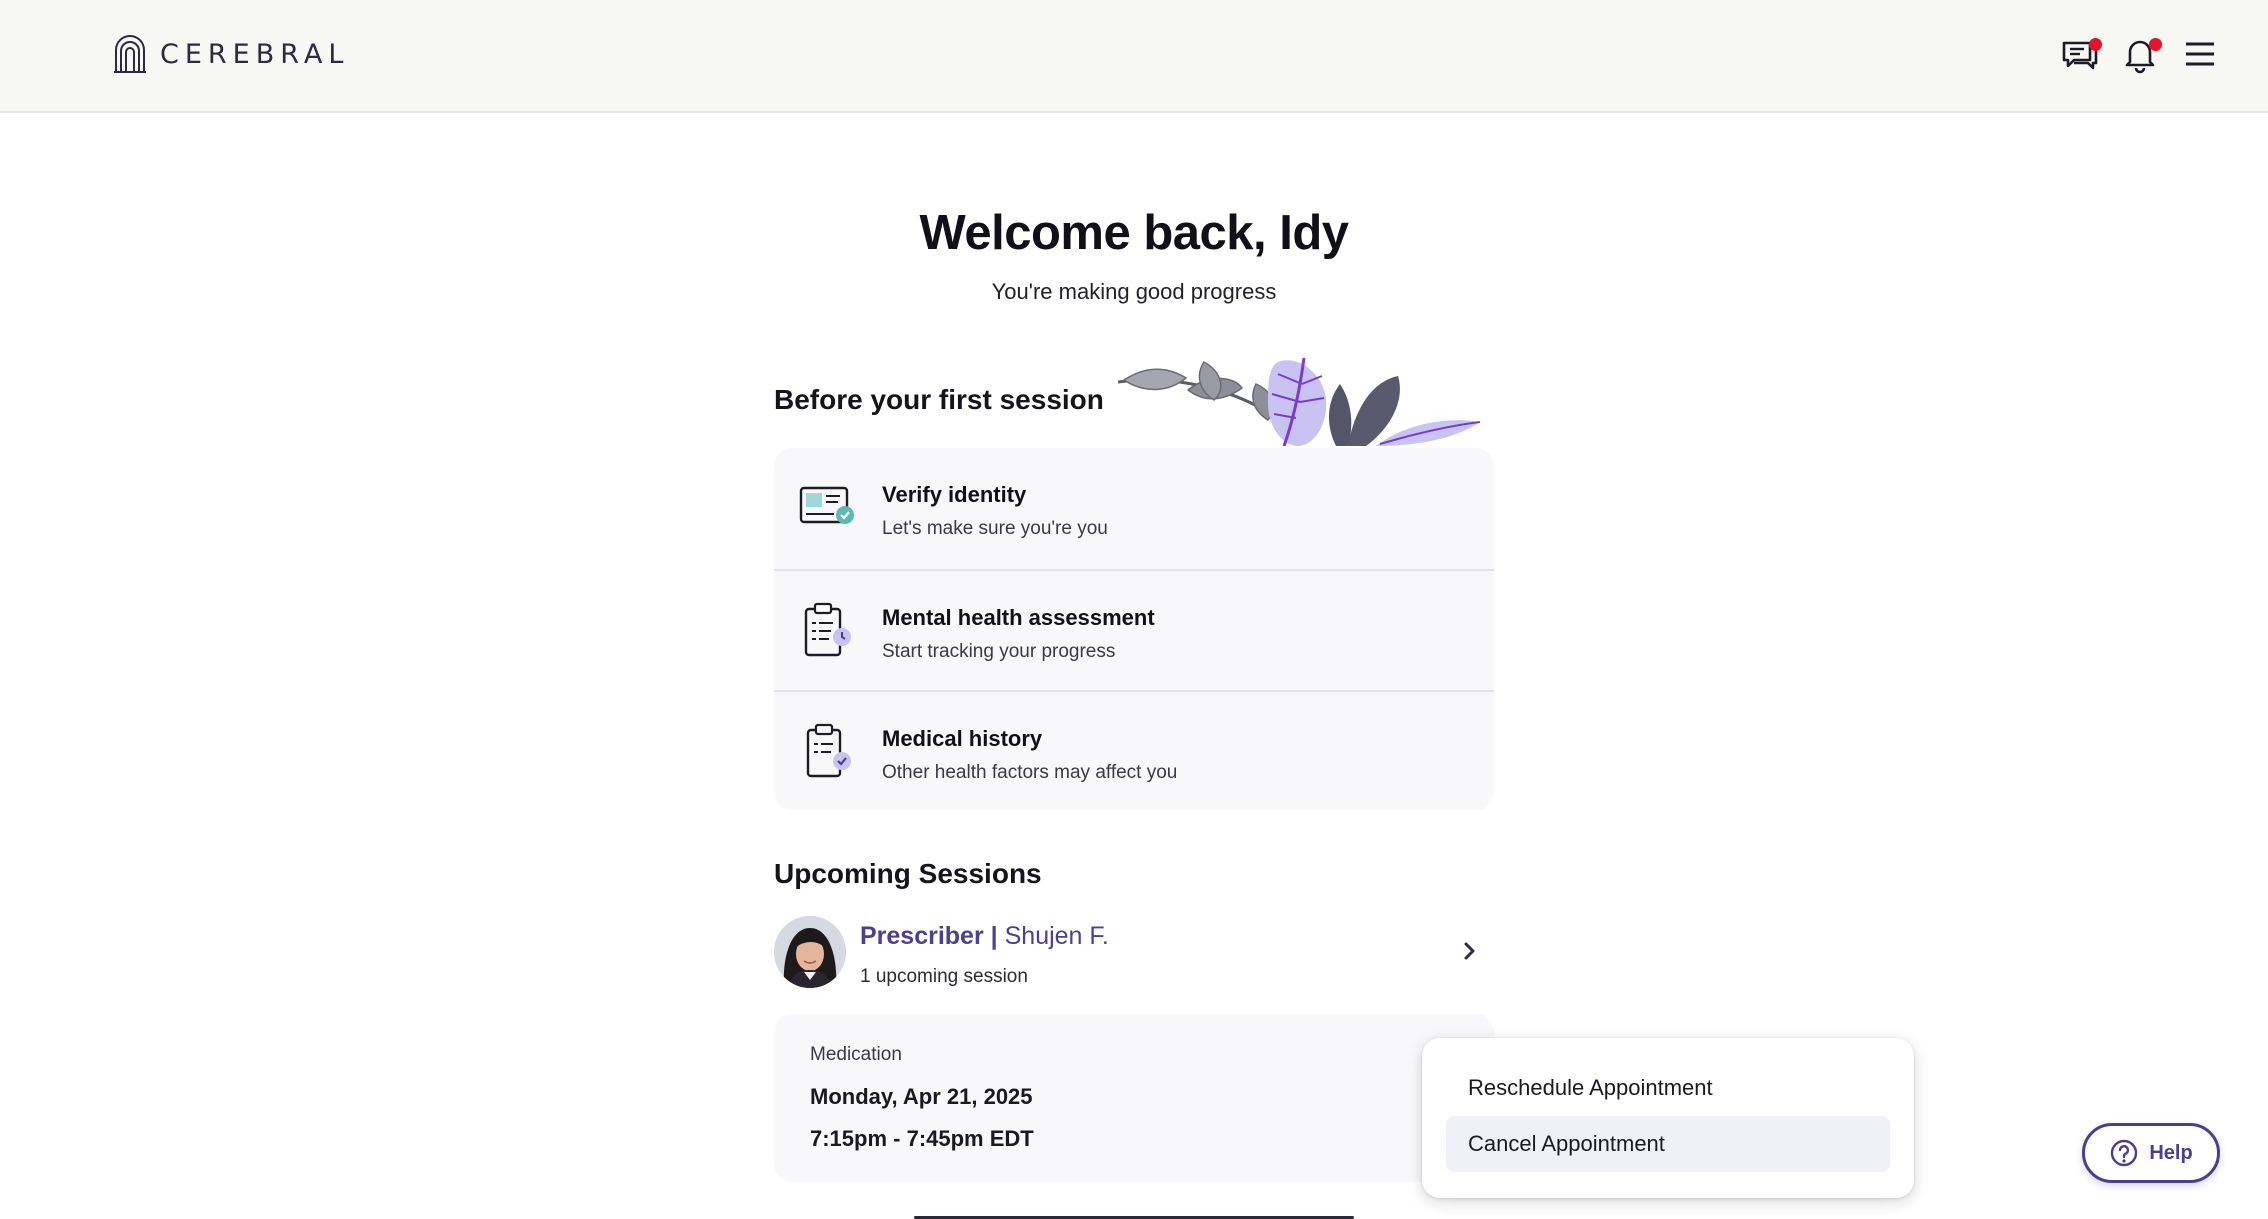 The width and height of the screenshot is (2268, 1219). I want to click on provider-avatar, so click(810, 952).